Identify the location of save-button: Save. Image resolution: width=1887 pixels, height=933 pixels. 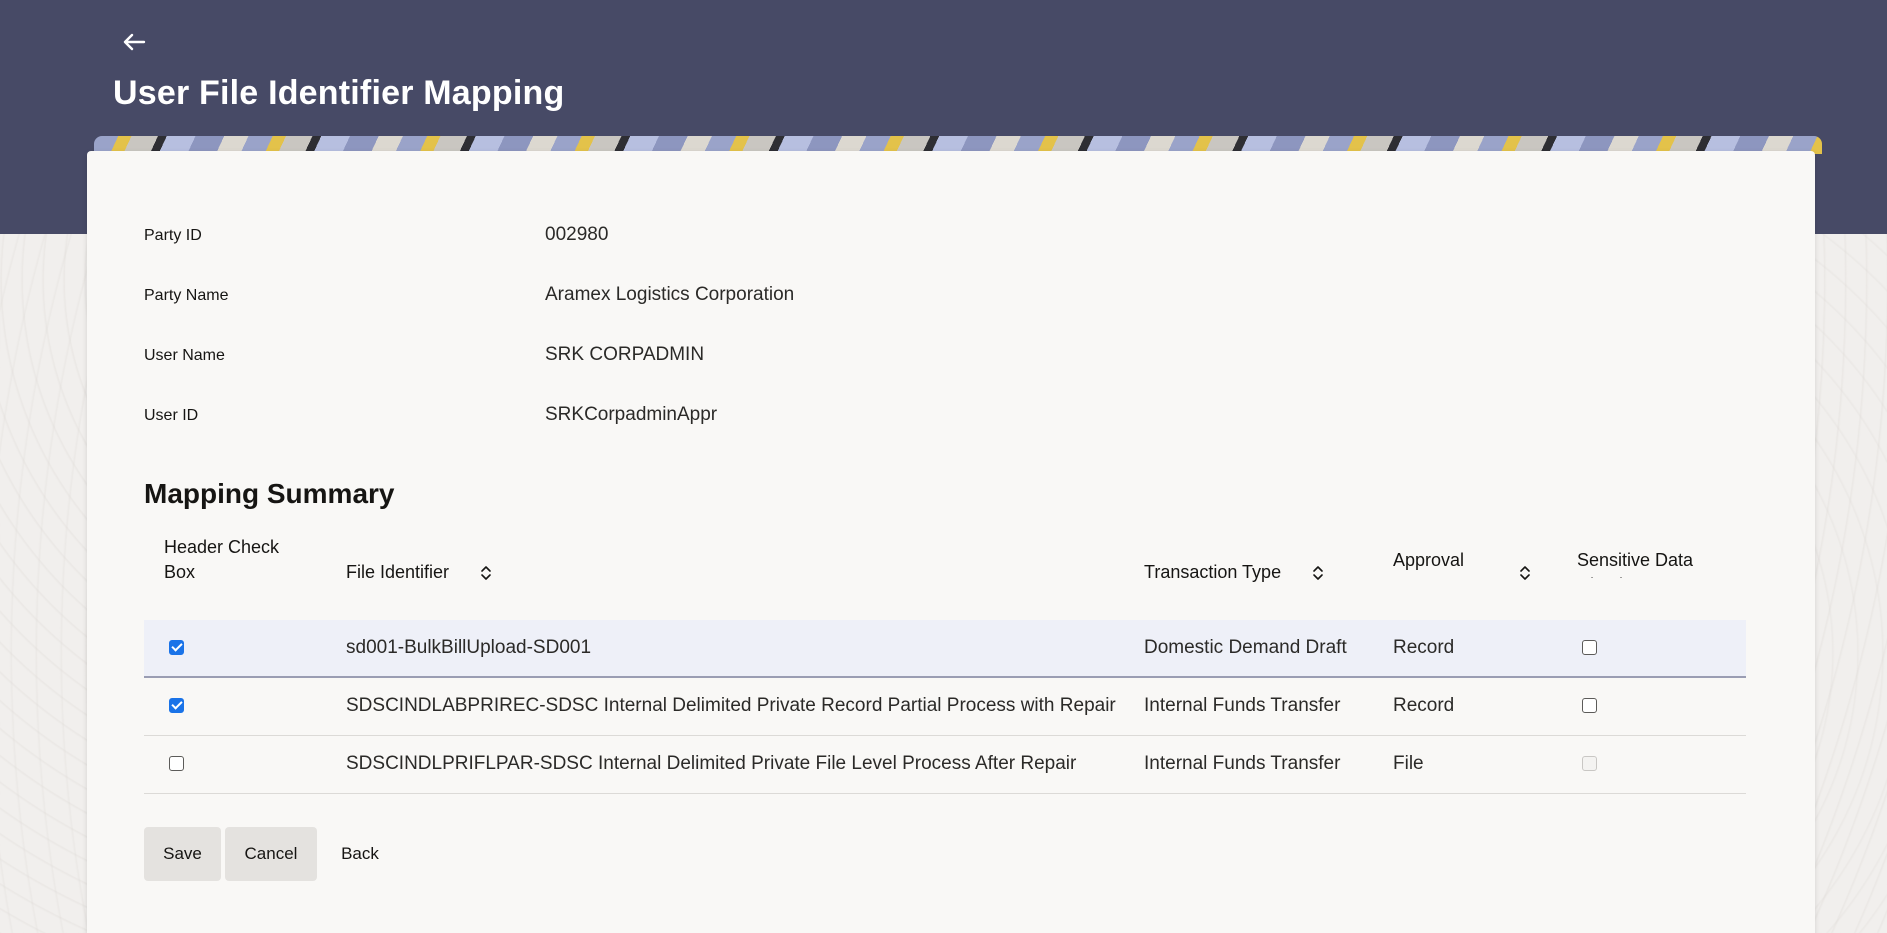
(182, 854).